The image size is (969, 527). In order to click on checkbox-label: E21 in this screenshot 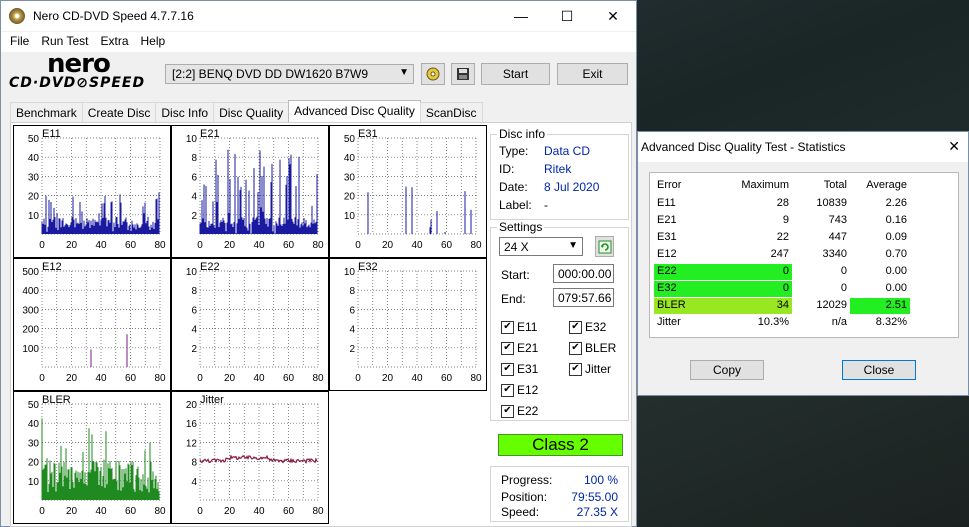, I will do `click(528, 348)`.